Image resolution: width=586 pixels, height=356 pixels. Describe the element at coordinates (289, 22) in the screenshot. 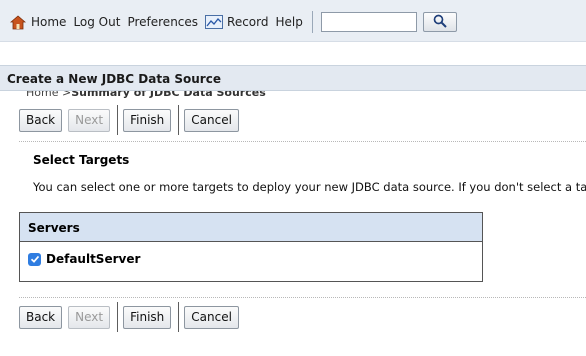

I see `help-link: Help` at that location.